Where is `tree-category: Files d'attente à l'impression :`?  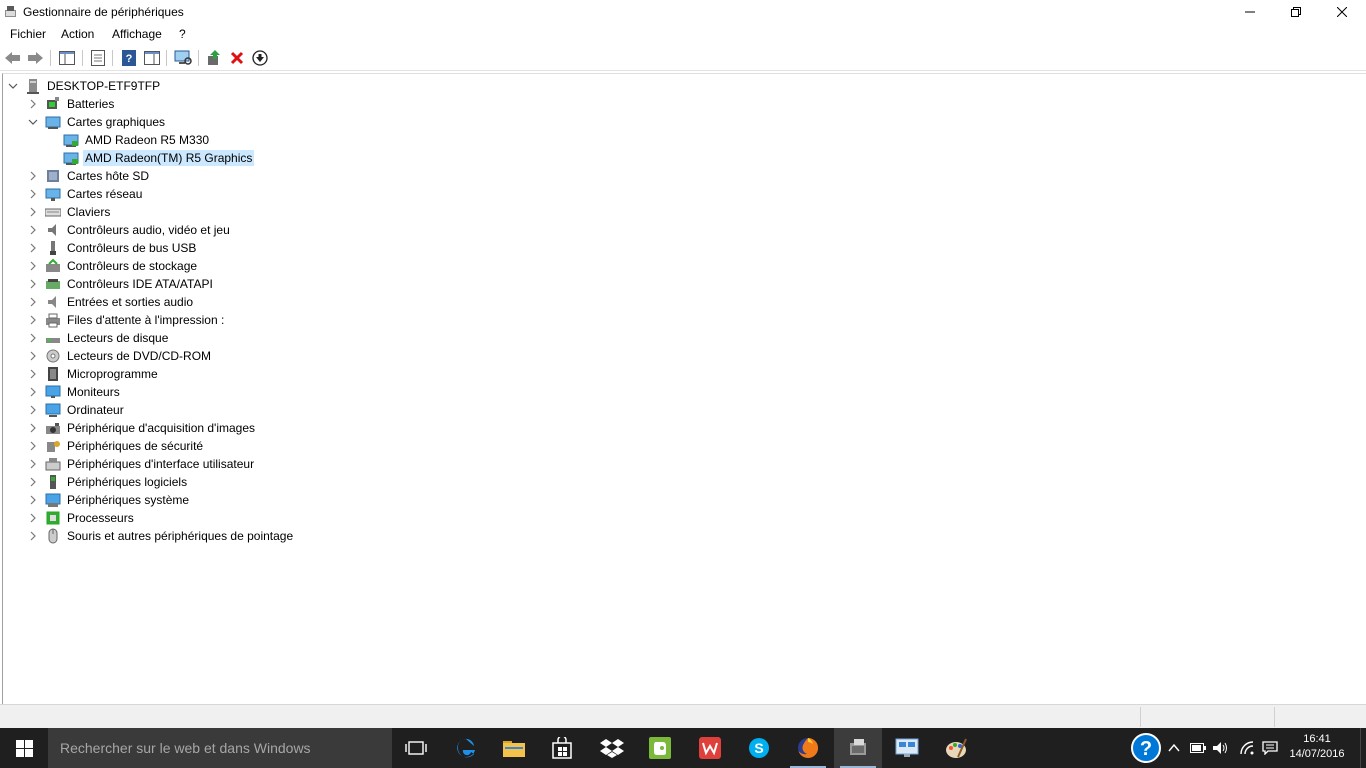 tree-category: Files d'attente à l'impression : is located at coordinates (126, 320).